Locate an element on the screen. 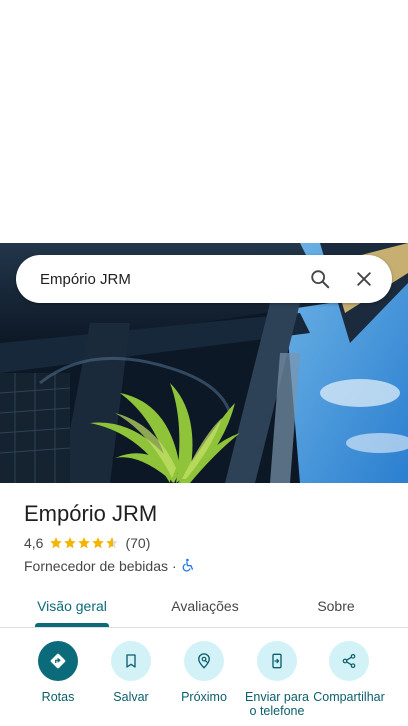 The width and height of the screenshot is (408, 726). active-tab-indicator is located at coordinates (72, 625).